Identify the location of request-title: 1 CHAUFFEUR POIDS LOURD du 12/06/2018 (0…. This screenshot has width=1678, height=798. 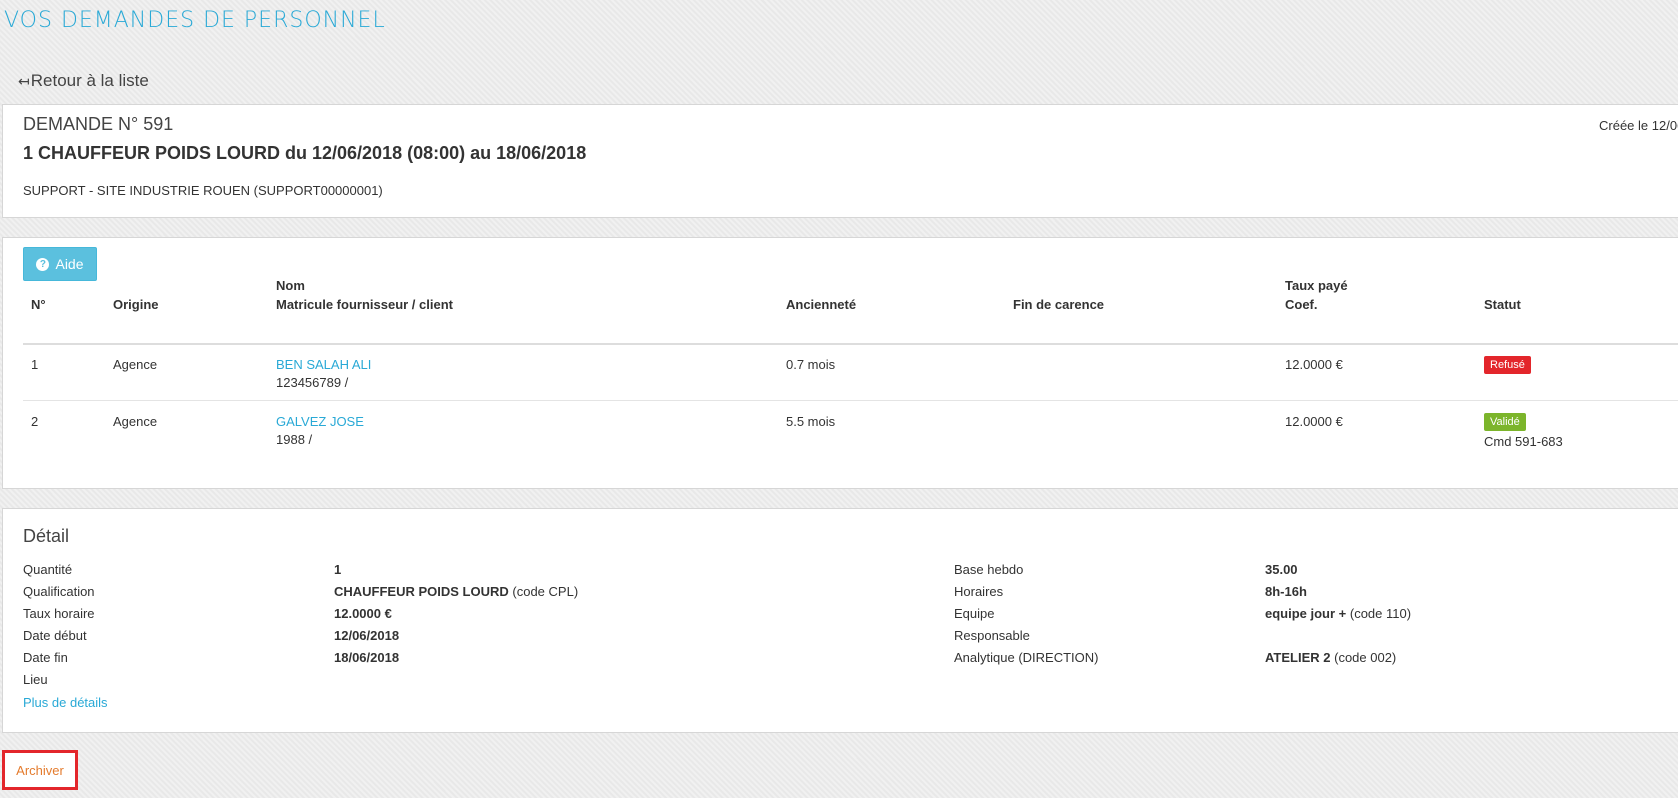
(305, 153).